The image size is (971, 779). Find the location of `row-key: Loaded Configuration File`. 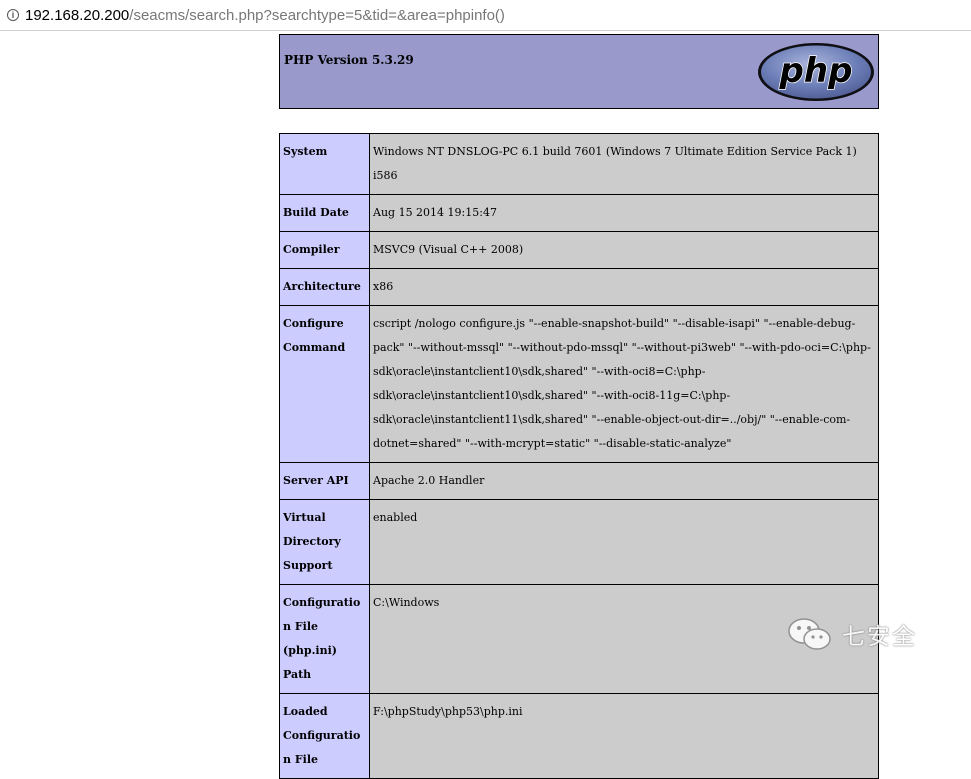

row-key: Loaded Configuration File is located at coordinates (324, 736).